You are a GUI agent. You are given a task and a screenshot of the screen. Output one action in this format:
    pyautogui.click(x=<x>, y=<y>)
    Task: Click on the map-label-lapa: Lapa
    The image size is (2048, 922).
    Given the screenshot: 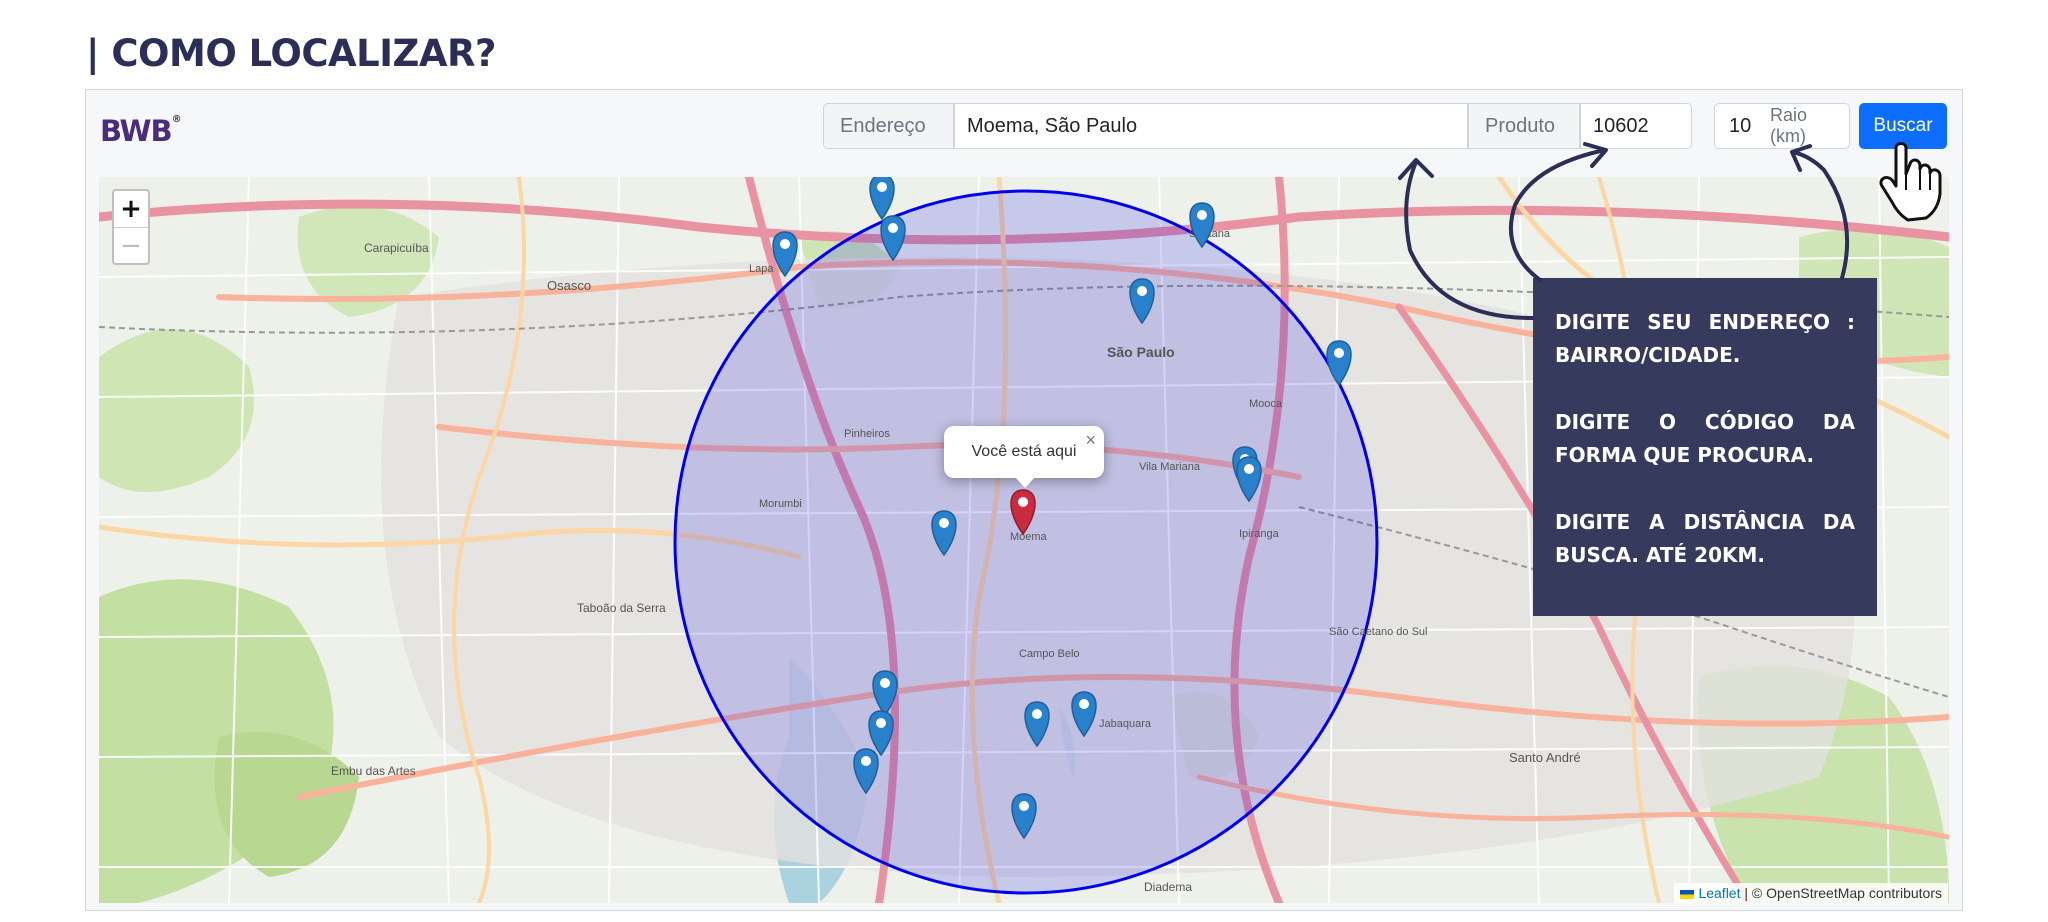 What is the action you would take?
    pyautogui.click(x=761, y=269)
    